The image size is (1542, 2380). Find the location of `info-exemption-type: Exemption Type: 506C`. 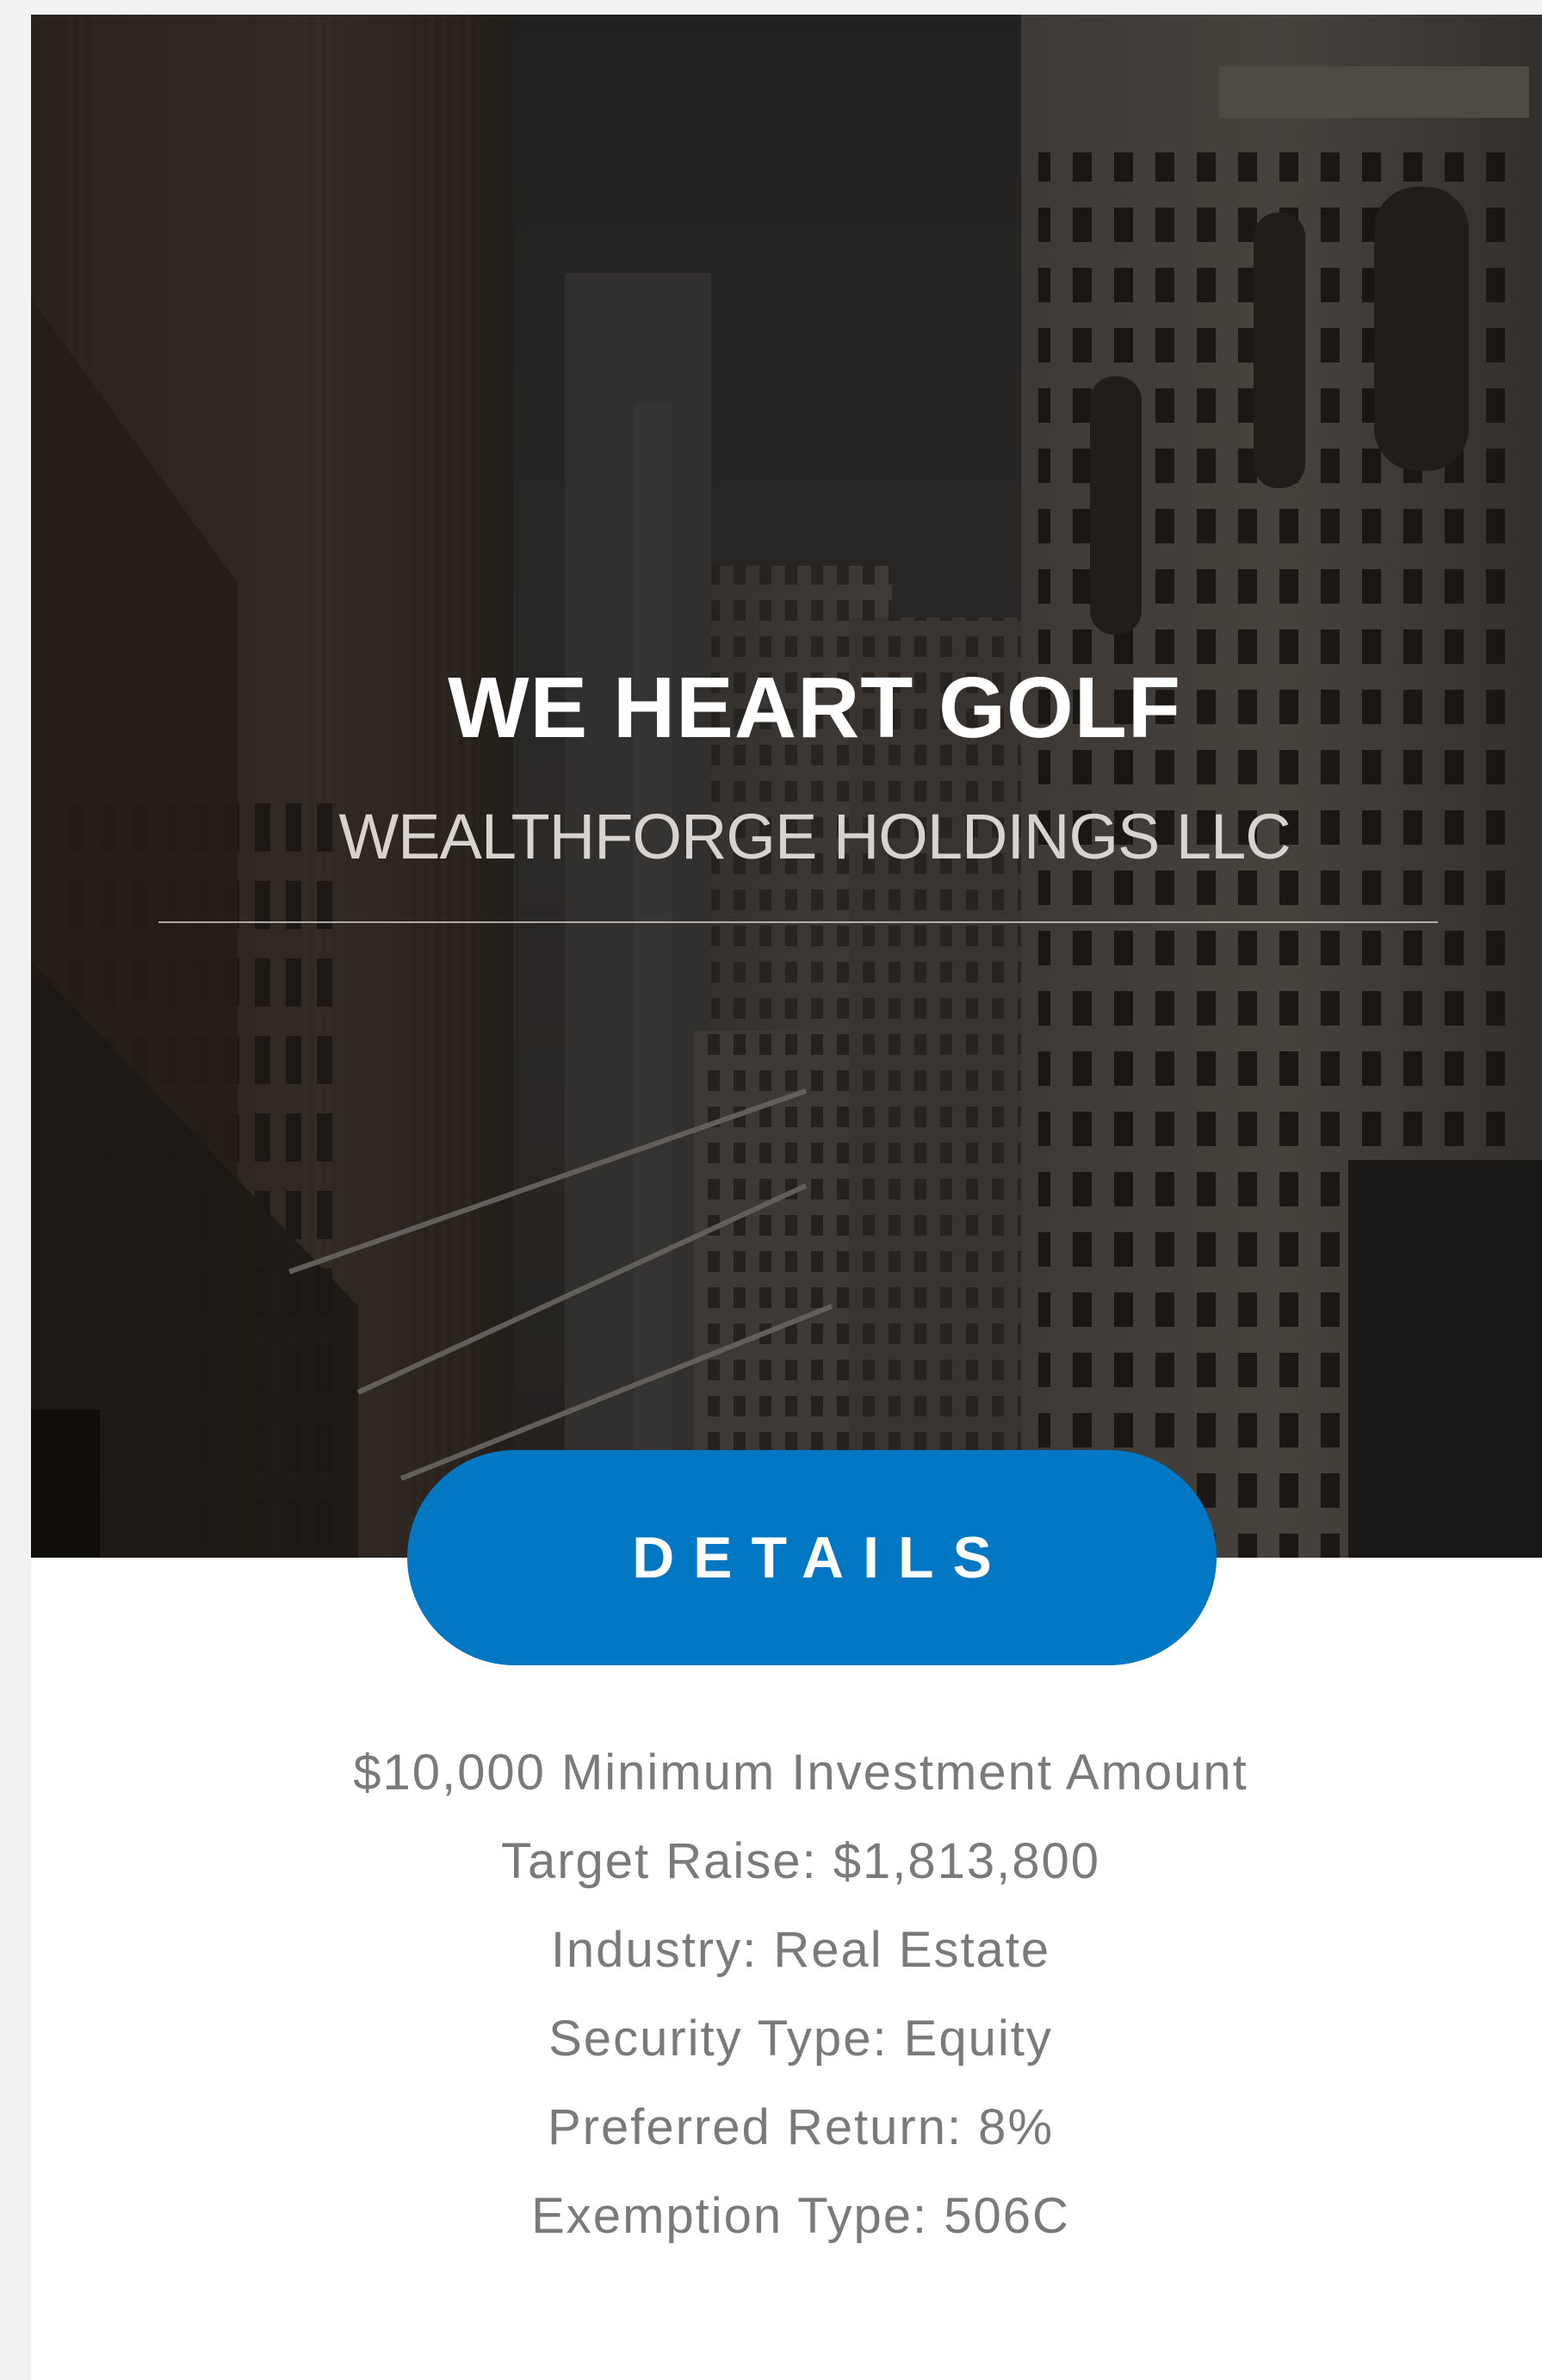

info-exemption-type: Exemption Type: 506C is located at coordinates (801, 2216).